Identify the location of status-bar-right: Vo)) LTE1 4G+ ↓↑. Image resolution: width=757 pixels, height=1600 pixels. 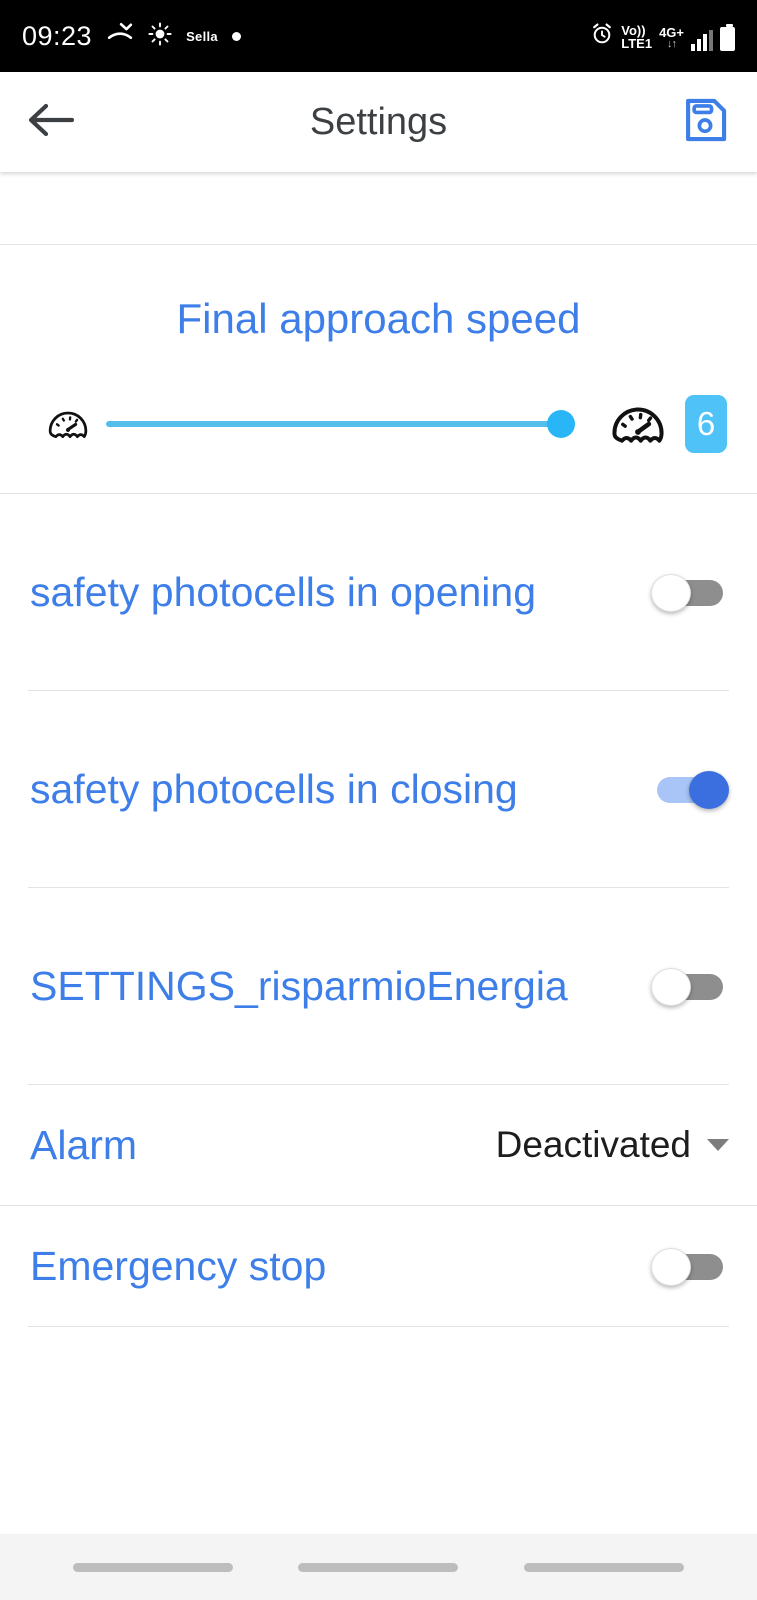
(662, 36).